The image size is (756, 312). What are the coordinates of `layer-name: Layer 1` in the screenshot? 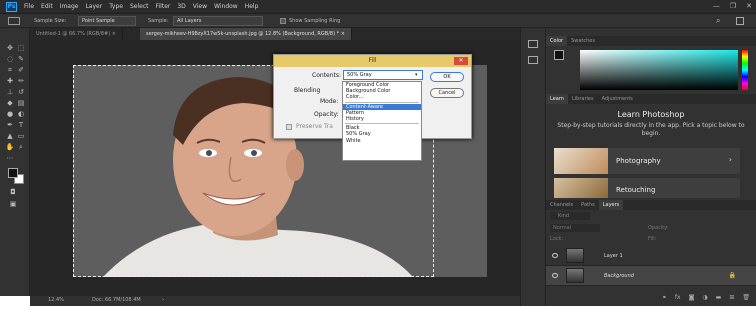 It's located at (613, 256).